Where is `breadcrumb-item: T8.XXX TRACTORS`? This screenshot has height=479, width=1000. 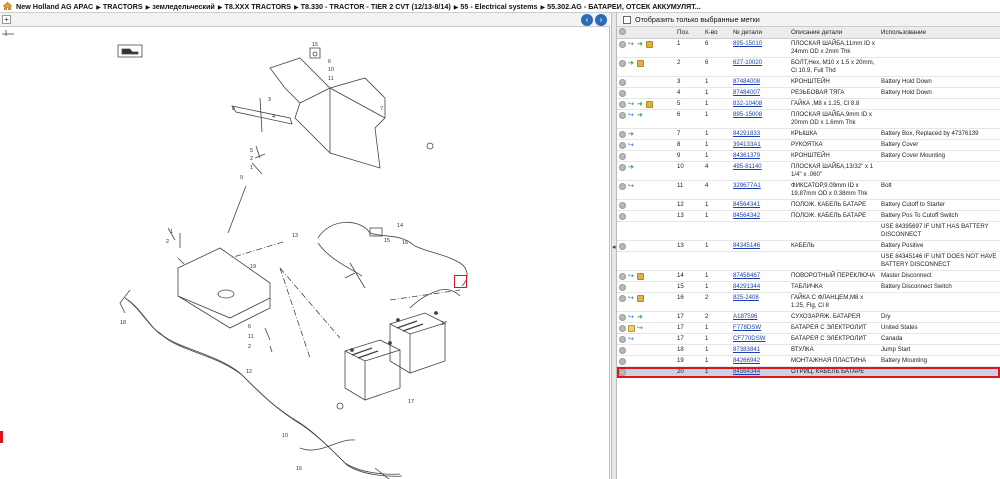
breadcrumb-item: T8.XXX TRACTORS is located at coordinates (257, 6).